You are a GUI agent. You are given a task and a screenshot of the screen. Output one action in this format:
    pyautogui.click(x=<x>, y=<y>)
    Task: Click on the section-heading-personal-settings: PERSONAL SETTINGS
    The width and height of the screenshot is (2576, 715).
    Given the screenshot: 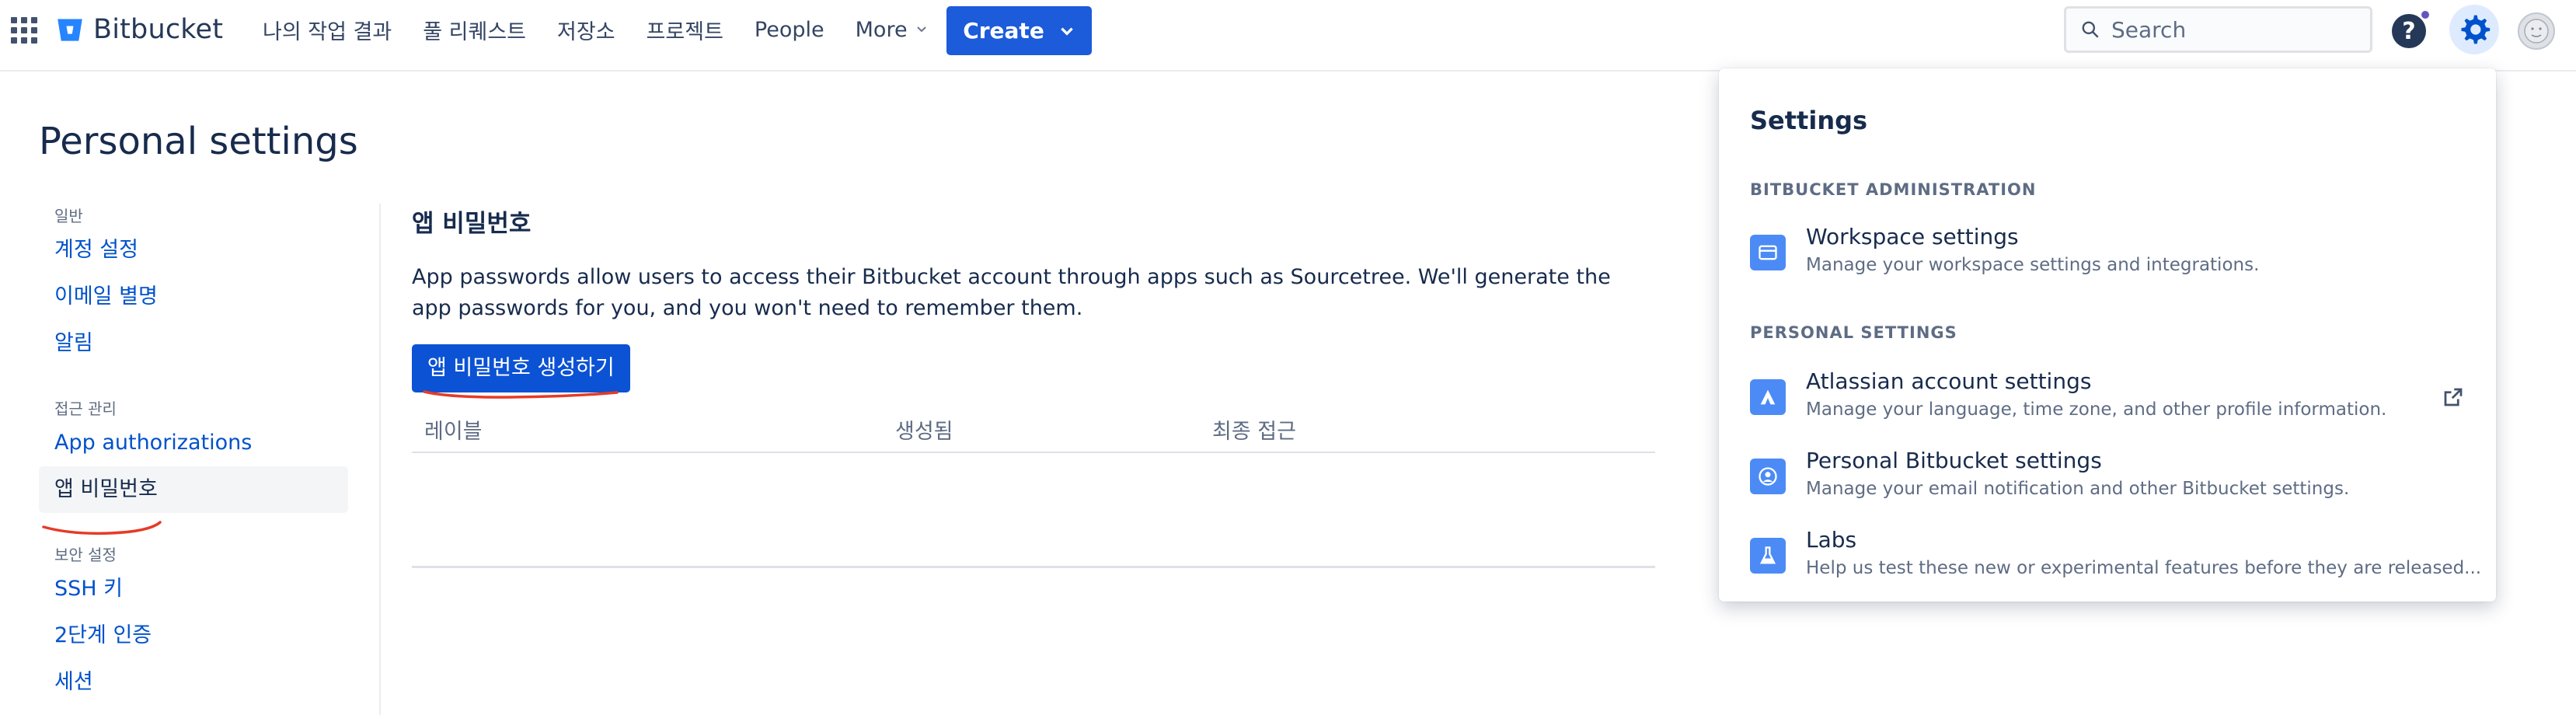 What is the action you would take?
    pyautogui.click(x=1853, y=332)
    